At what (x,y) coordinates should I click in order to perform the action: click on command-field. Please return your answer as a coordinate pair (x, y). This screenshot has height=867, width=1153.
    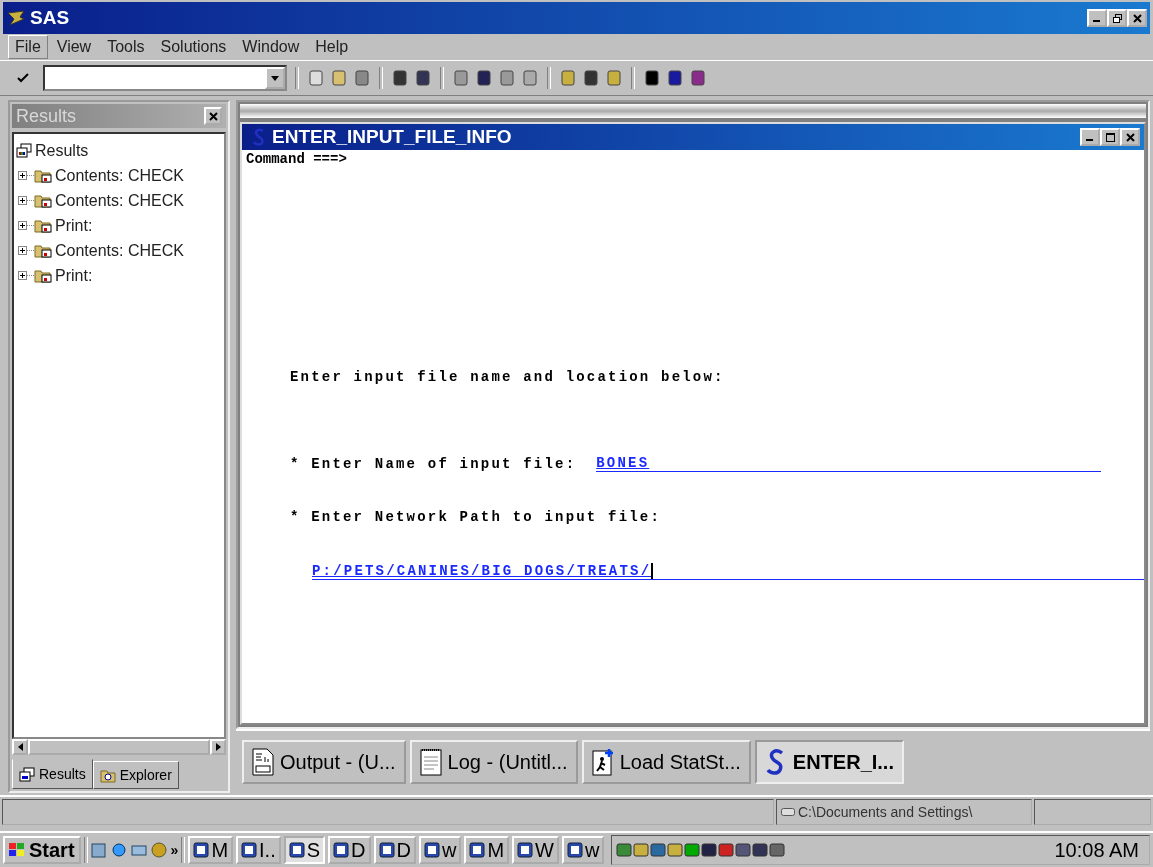
    Looking at the image, I should click on (165, 78).